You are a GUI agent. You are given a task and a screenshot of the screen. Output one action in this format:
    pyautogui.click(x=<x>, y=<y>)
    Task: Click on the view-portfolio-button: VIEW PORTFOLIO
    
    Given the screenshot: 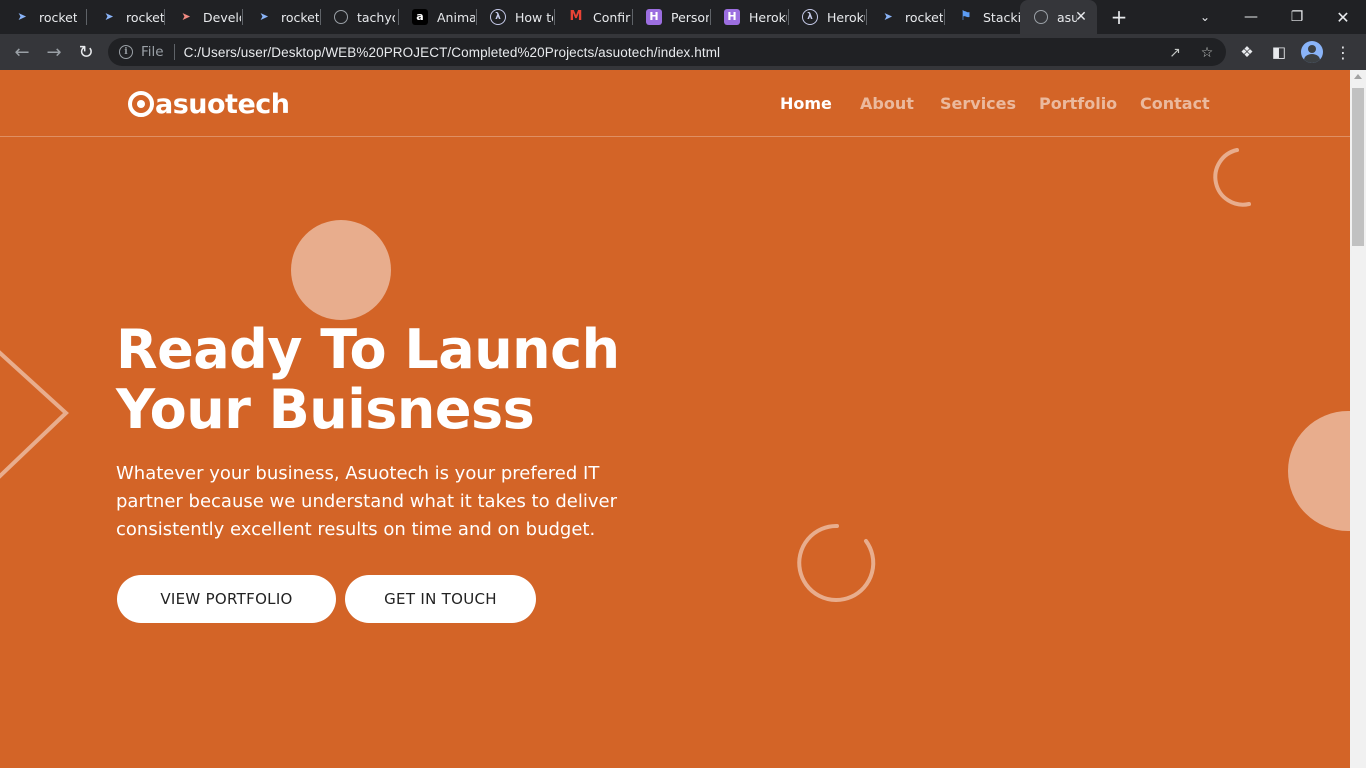 What is the action you would take?
    pyautogui.click(x=226, y=599)
    